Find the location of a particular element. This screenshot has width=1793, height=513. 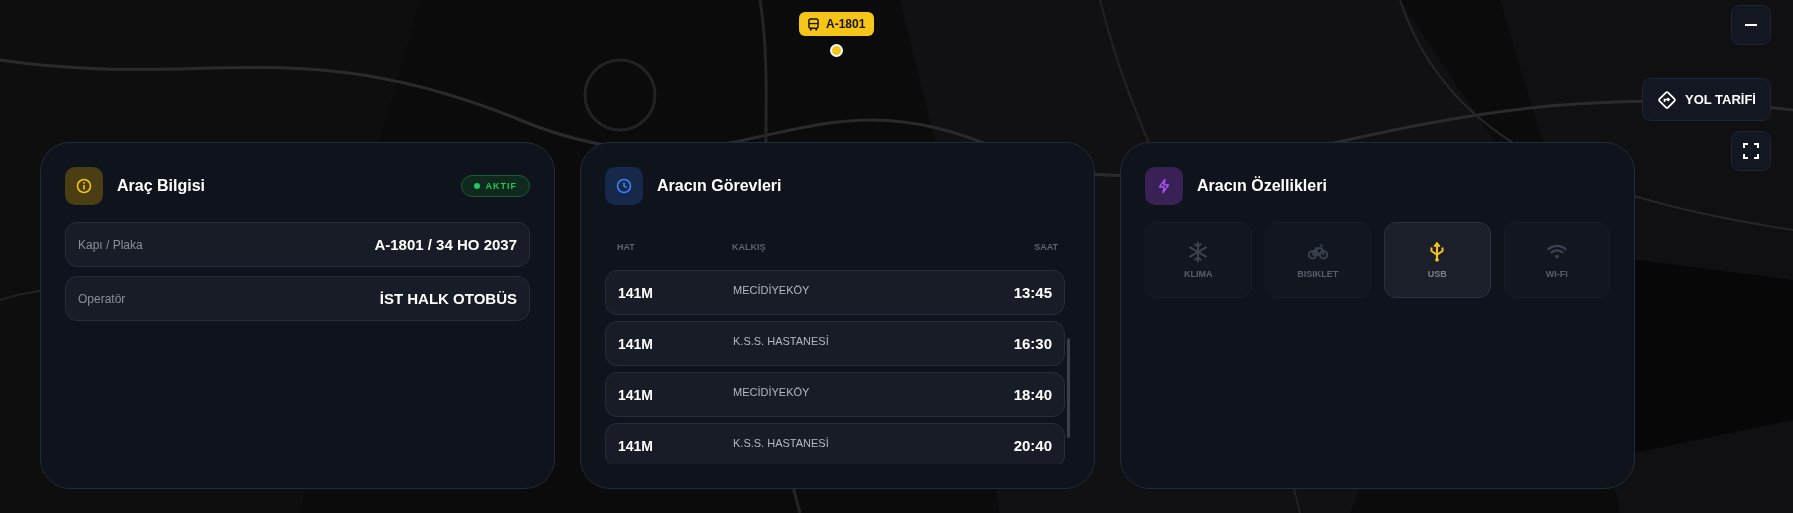

field-label: Kapı / Plaka is located at coordinates (110, 244).